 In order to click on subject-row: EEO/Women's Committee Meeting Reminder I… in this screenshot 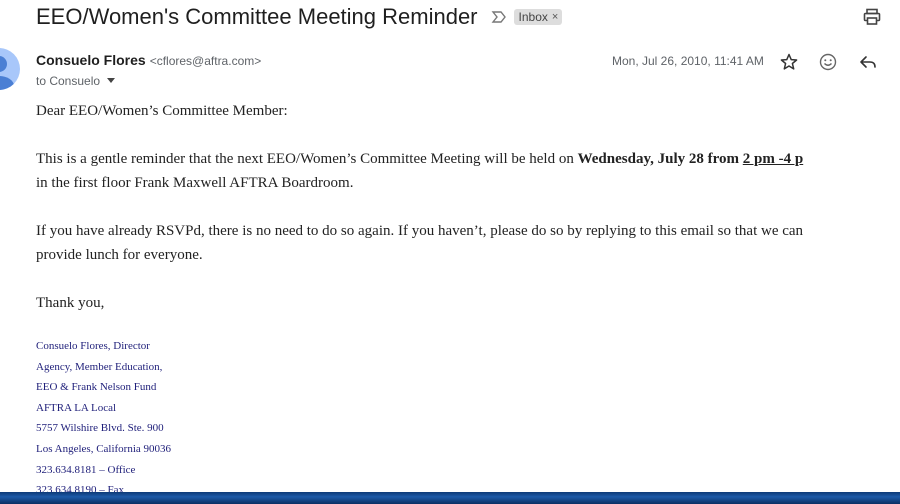, I will do `click(299, 17)`.